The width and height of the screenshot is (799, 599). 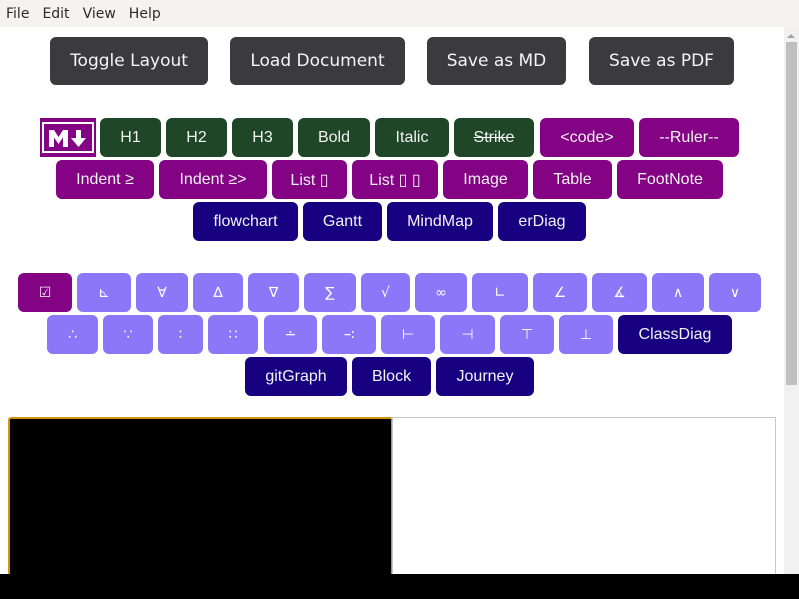 I want to click on menu-view: View, so click(x=99, y=14).